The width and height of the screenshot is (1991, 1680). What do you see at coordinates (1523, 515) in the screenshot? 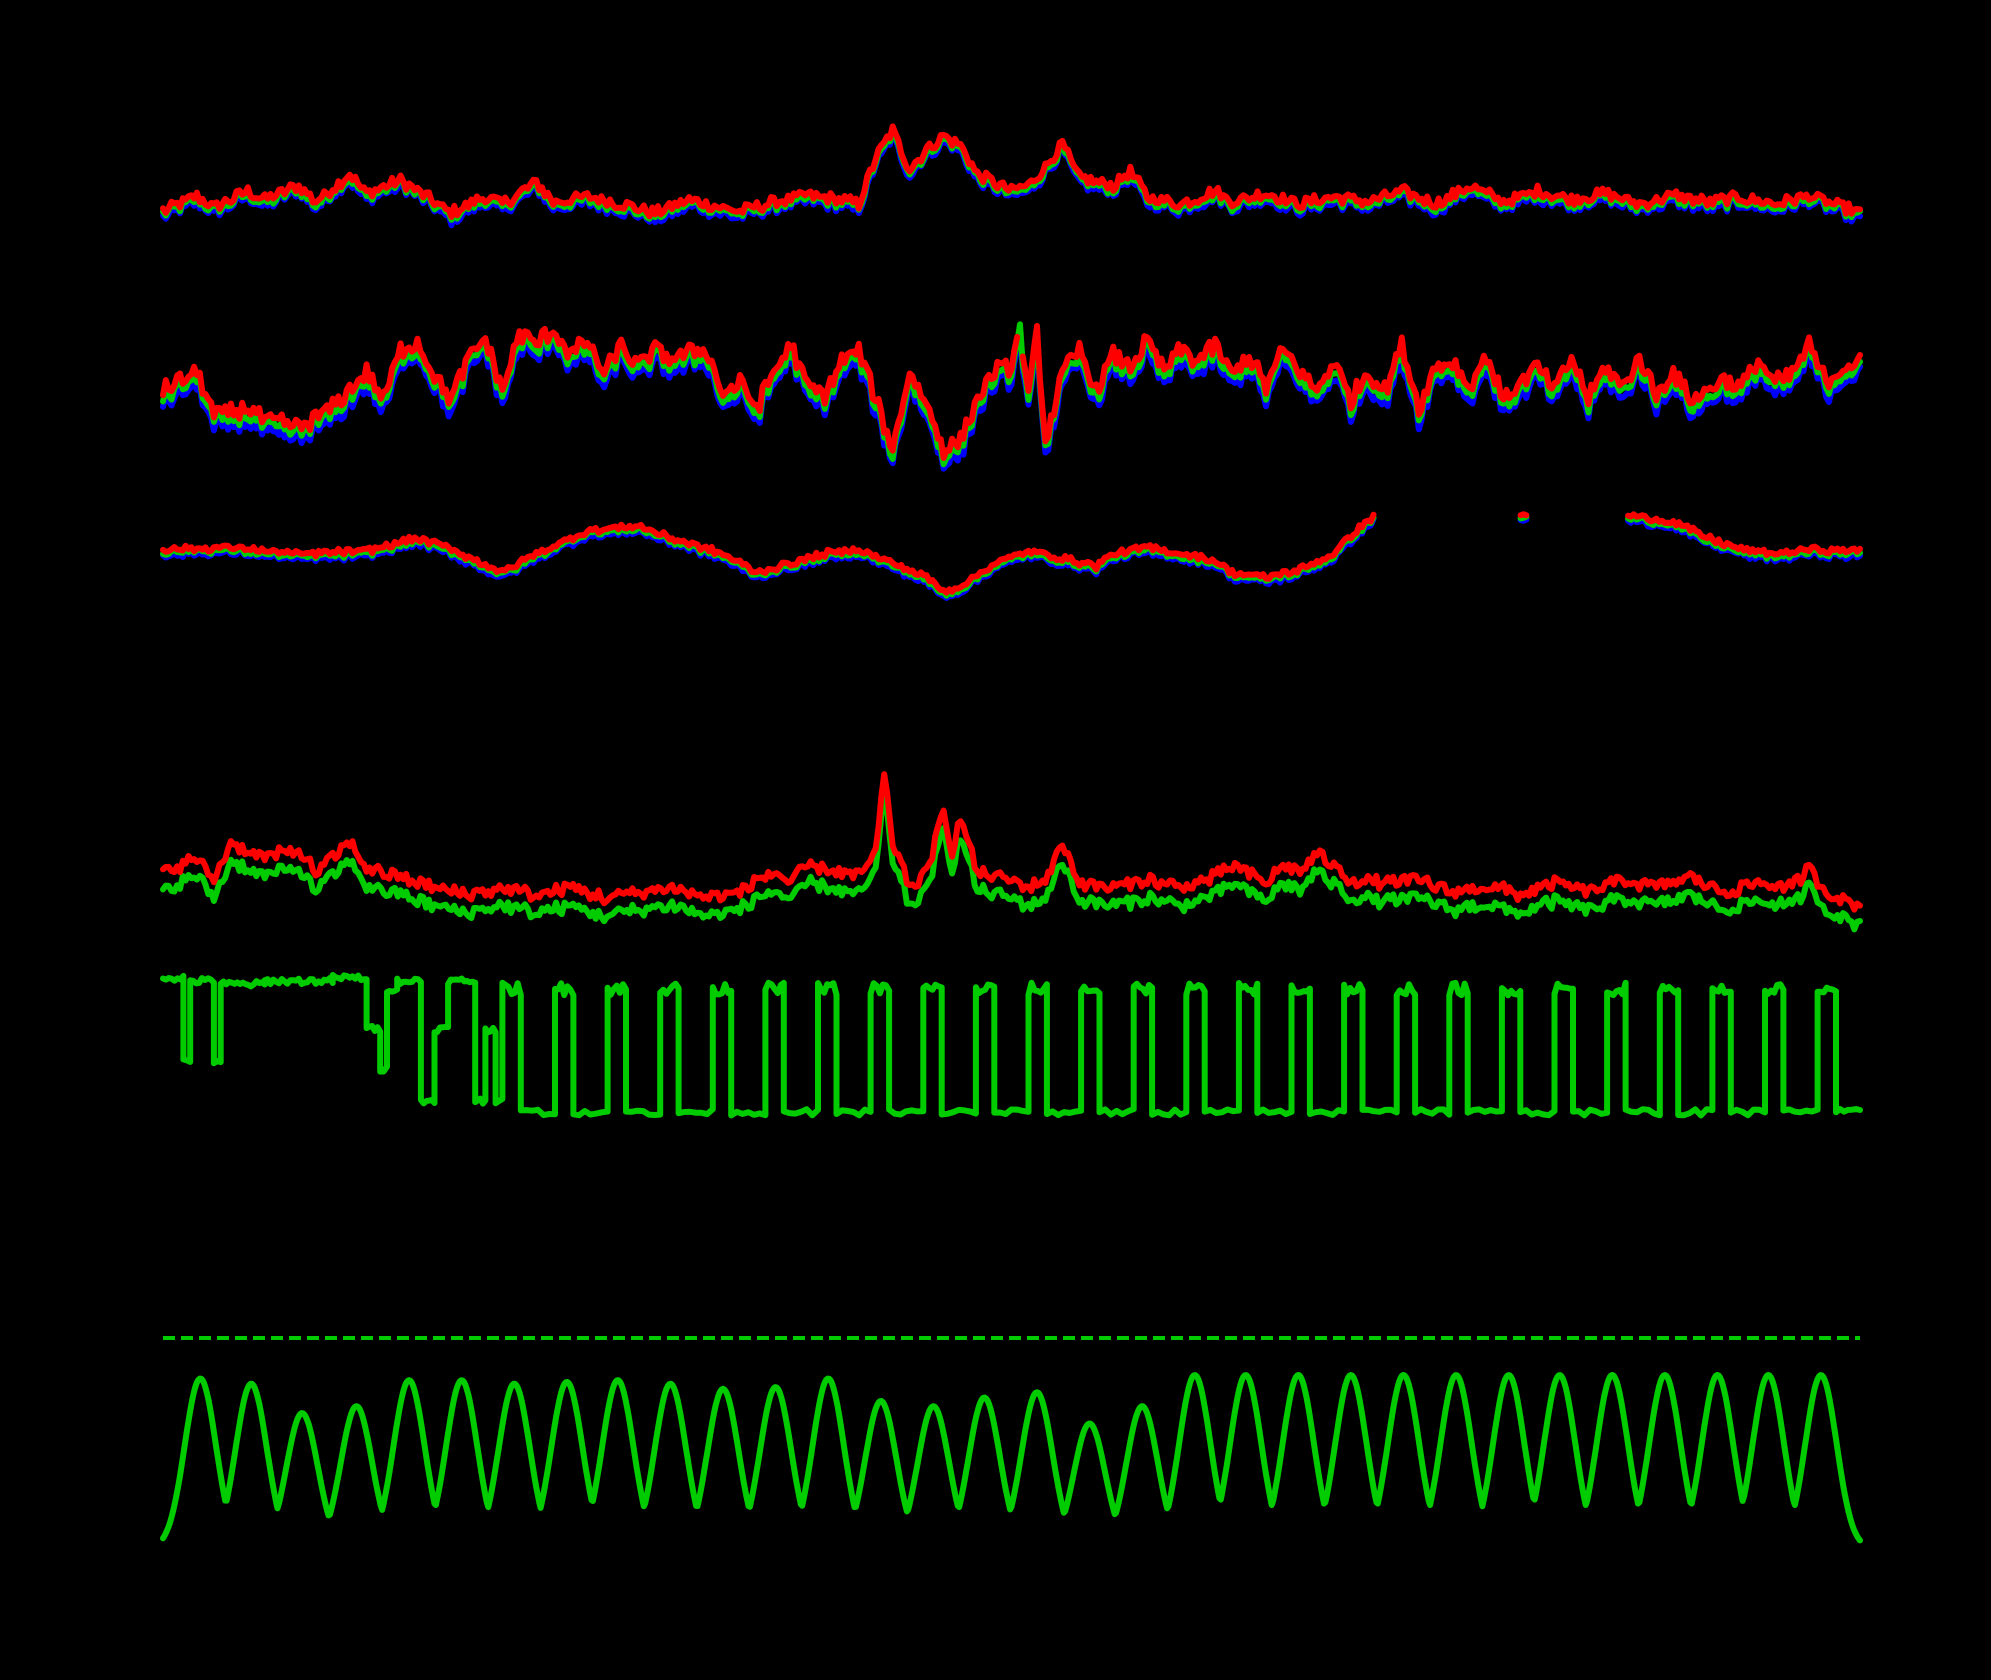
I see `panel-3-series-2-line` at bounding box center [1523, 515].